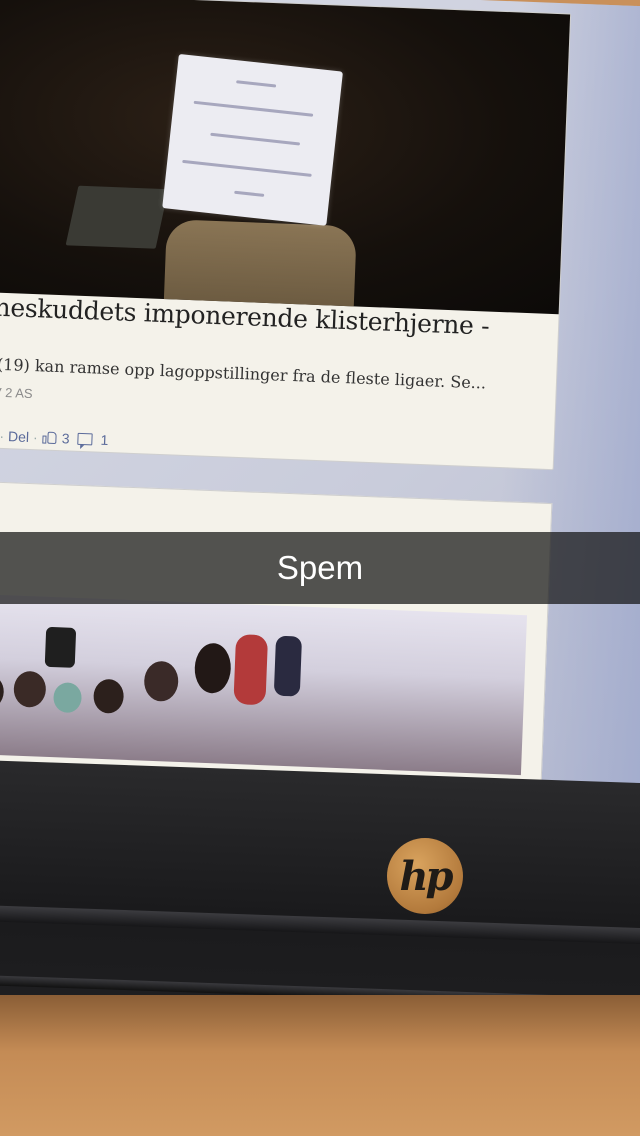 The width and height of the screenshot is (640, 1136). What do you see at coordinates (16, 393) in the screenshot?
I see `post-source: AV TV 2 AS` at bounding box center [16, 393].